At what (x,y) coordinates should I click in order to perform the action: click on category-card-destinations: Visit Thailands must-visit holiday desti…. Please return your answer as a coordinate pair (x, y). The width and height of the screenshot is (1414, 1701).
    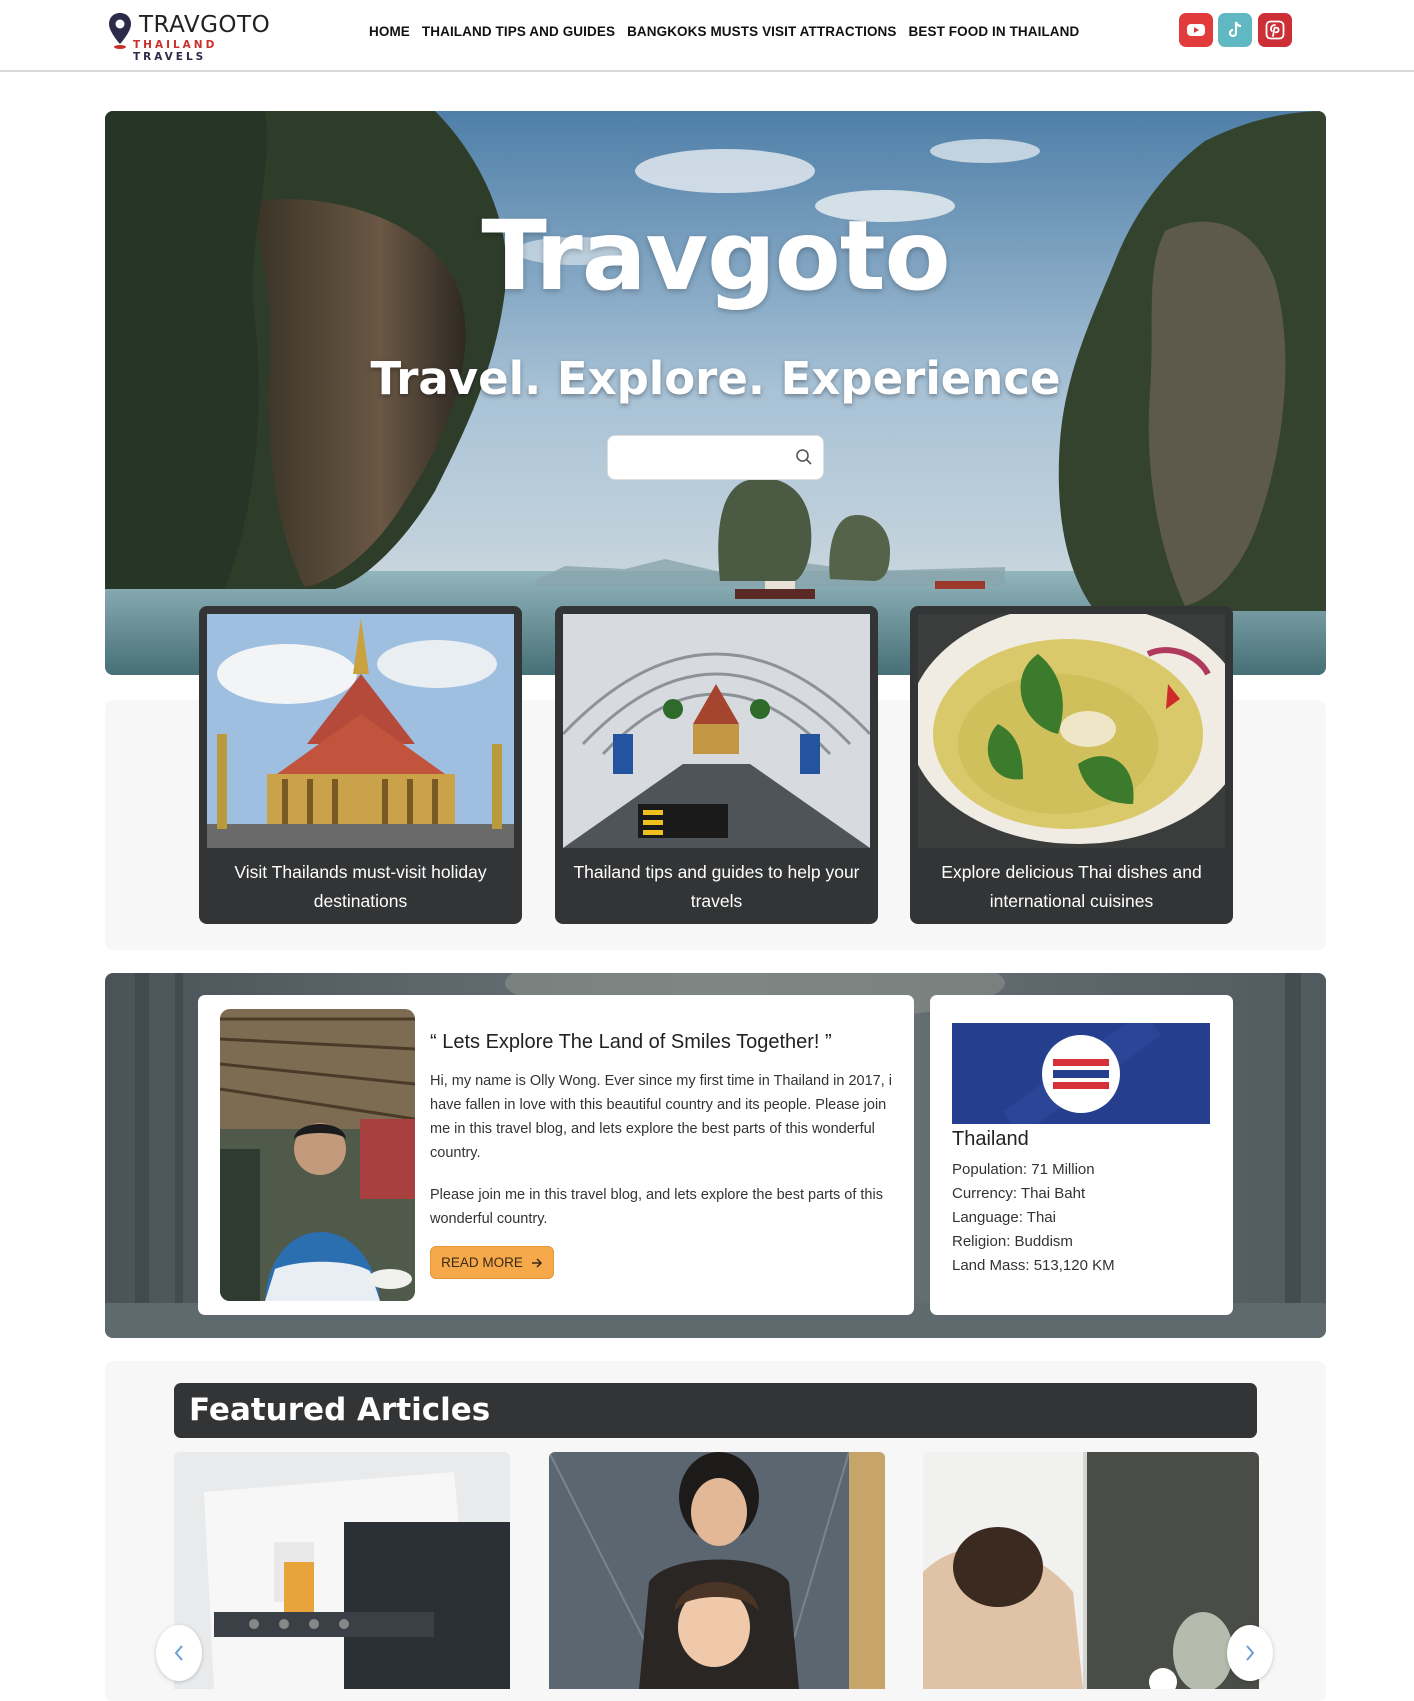
    Looking at the image, I should click on (360, 765).